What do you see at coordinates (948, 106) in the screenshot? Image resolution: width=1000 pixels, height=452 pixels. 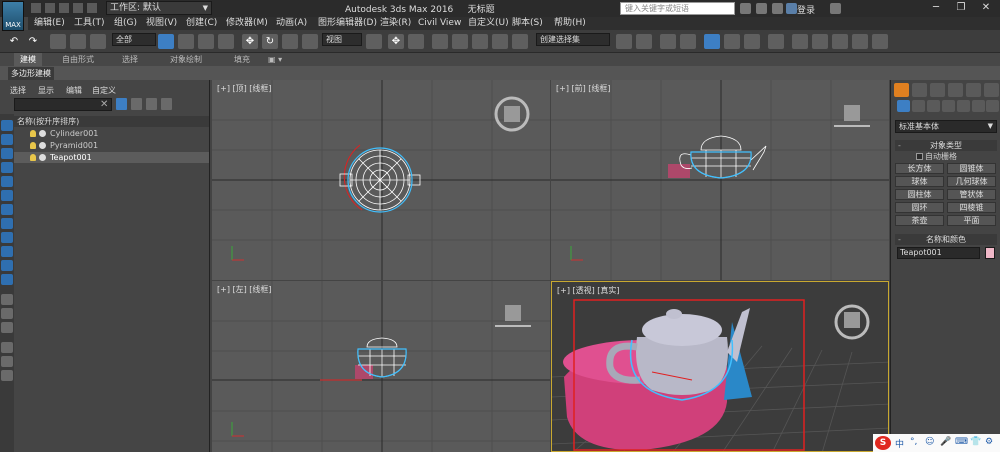 I see `cameras-icon` at bounding box center [948, 106].